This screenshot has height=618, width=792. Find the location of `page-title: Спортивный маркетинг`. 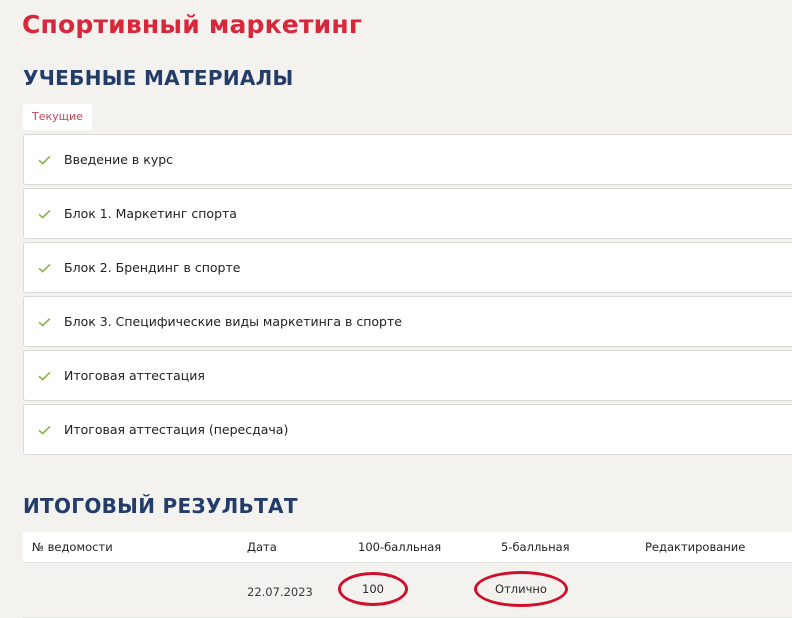

page-title: Спортивный маркетинг is located at coordinates (192, 24).